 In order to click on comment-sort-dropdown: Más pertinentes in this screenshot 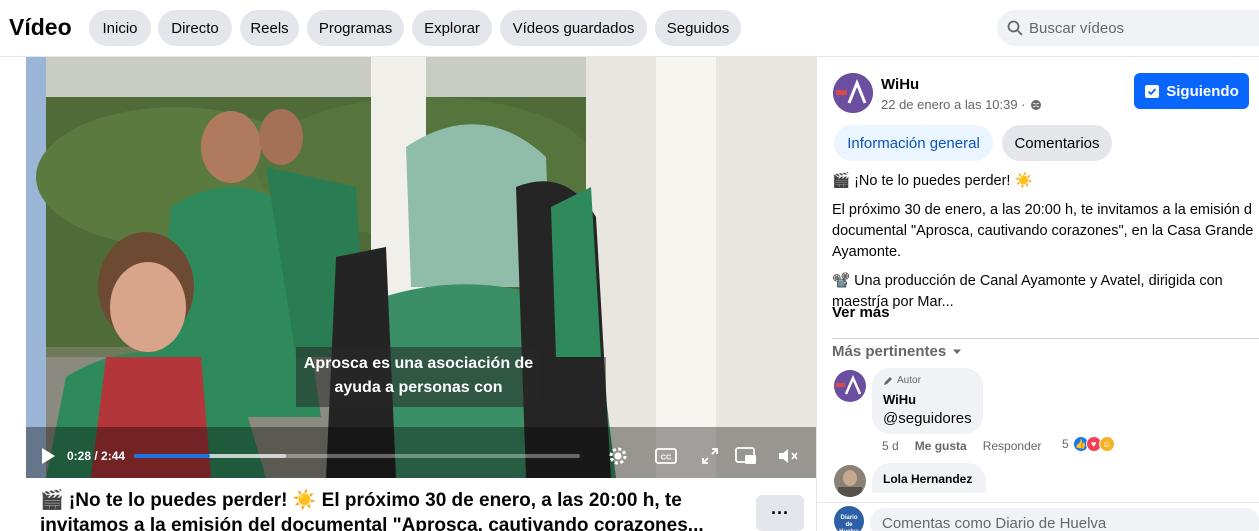, I will do `click(897, 351)`.